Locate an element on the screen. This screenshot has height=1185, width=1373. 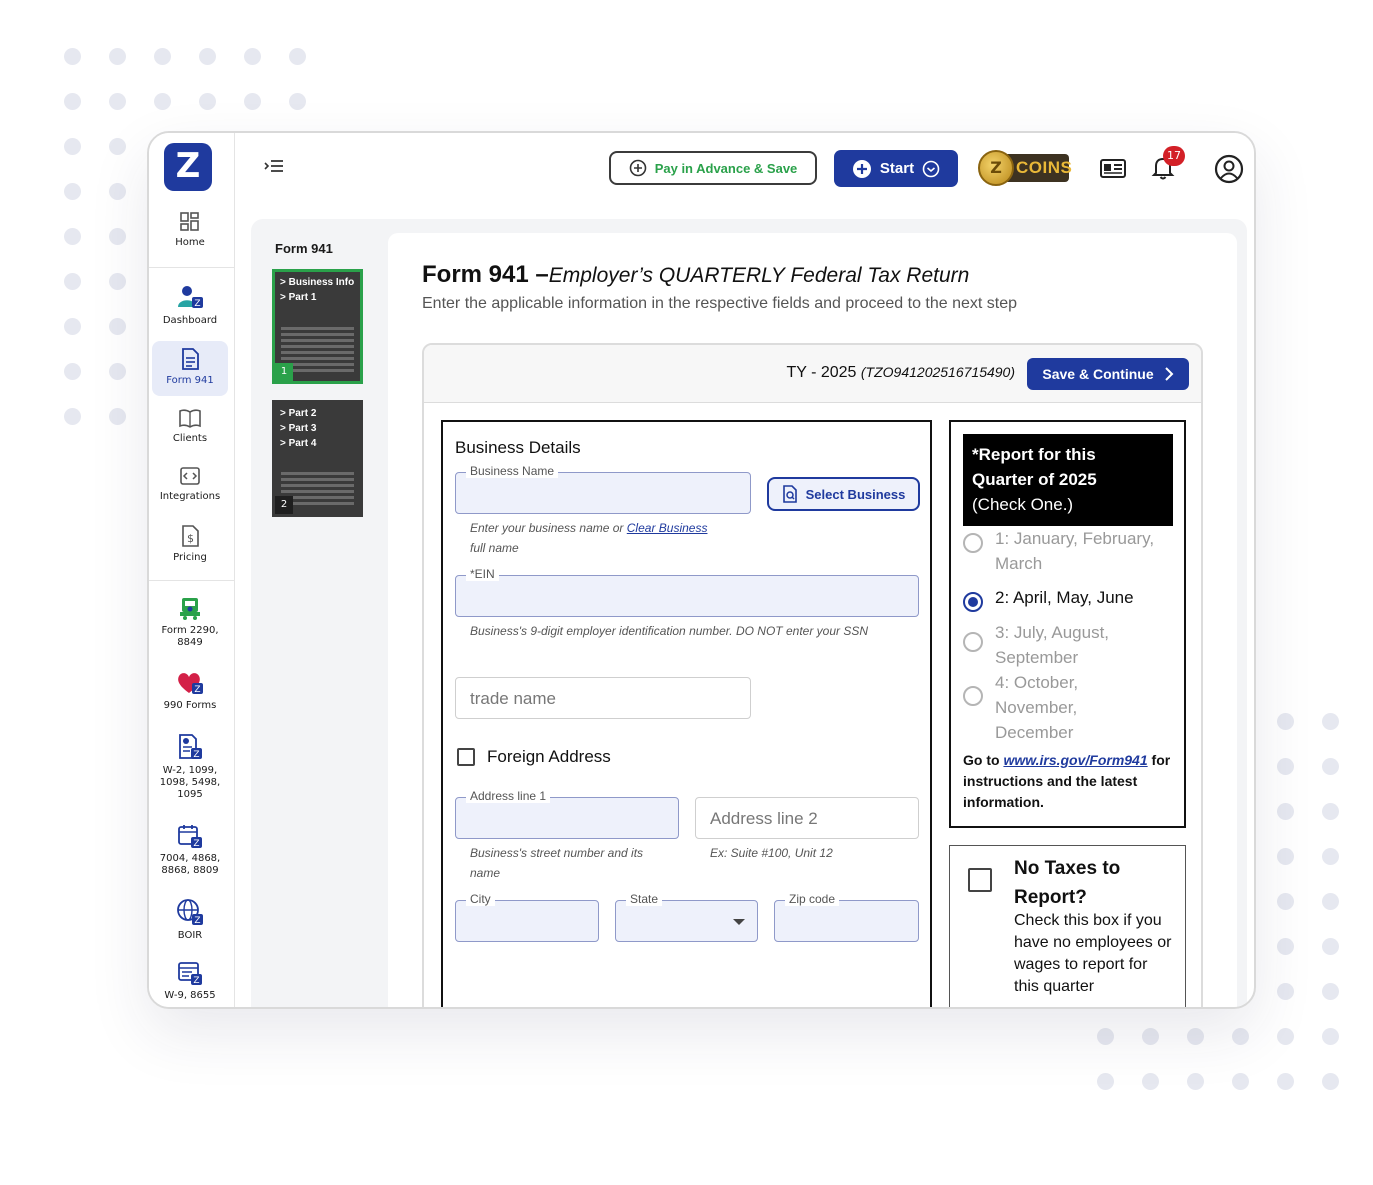
sidebar-item-integrations: Integrations is located at coordinates (190, 483).